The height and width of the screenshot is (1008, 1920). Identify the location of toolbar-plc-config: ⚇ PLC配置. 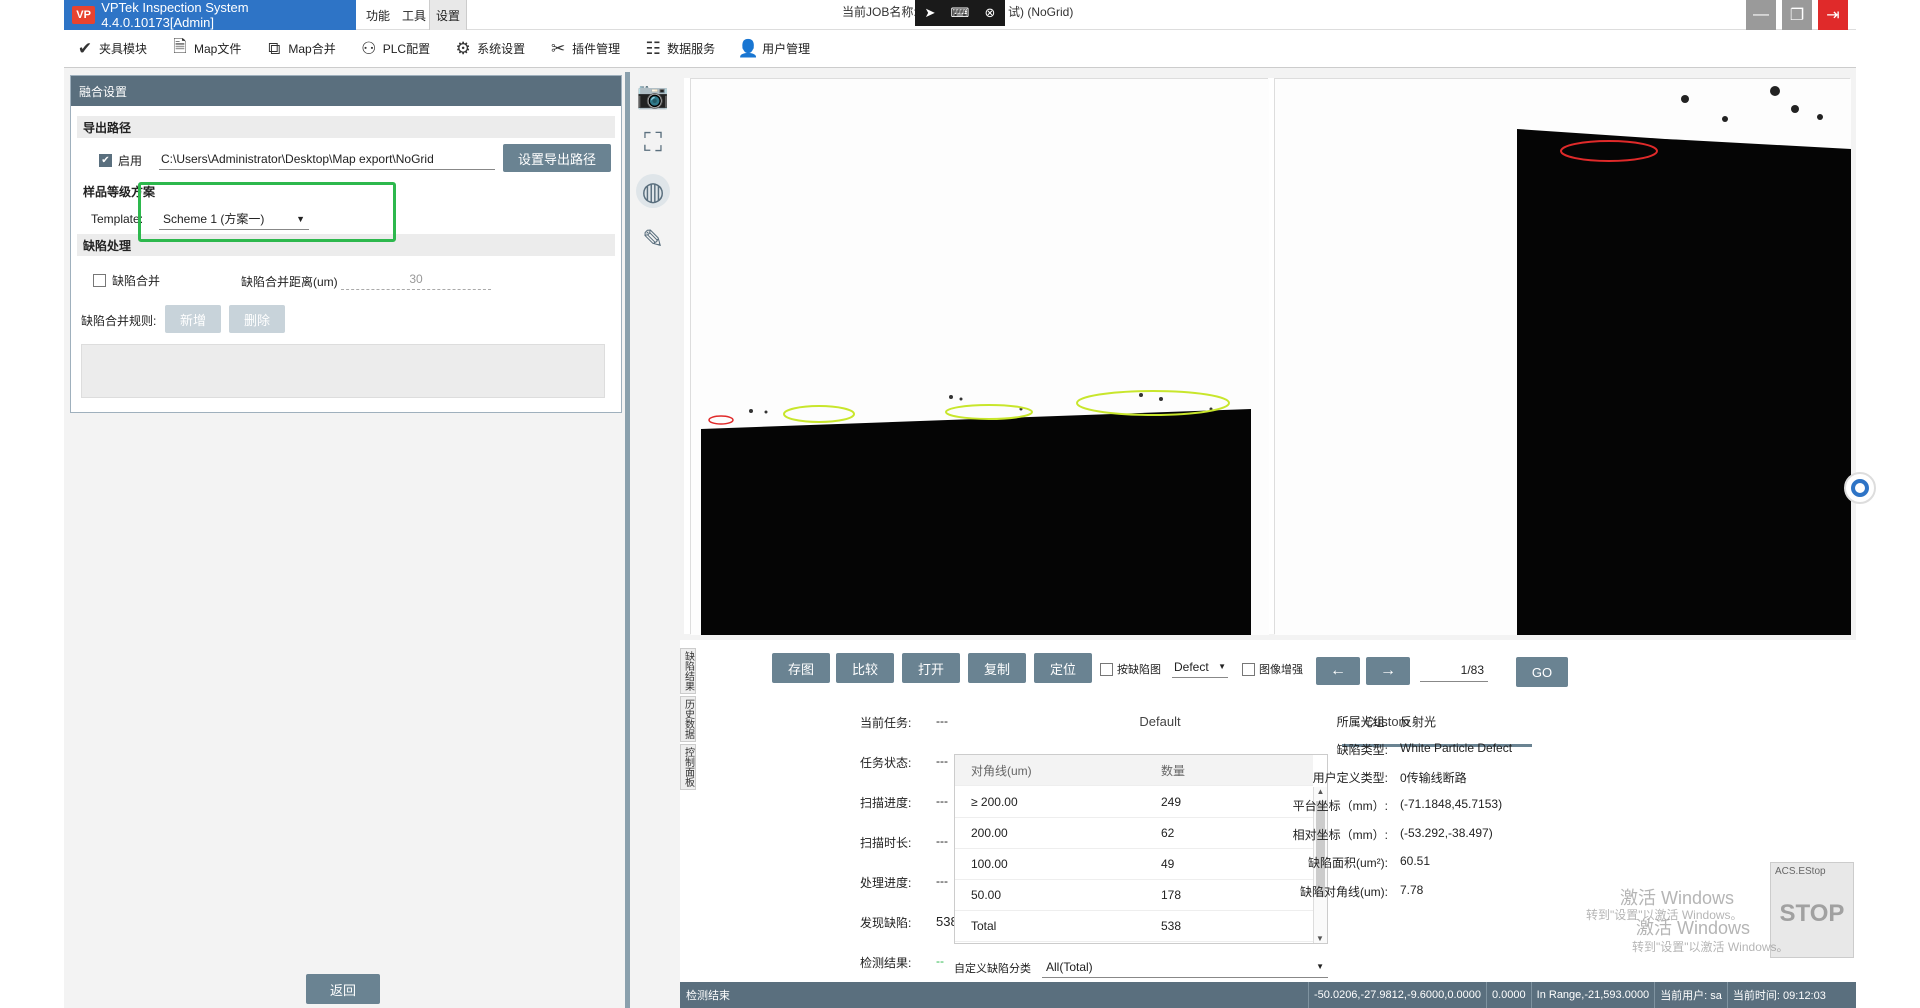
(394, 49).